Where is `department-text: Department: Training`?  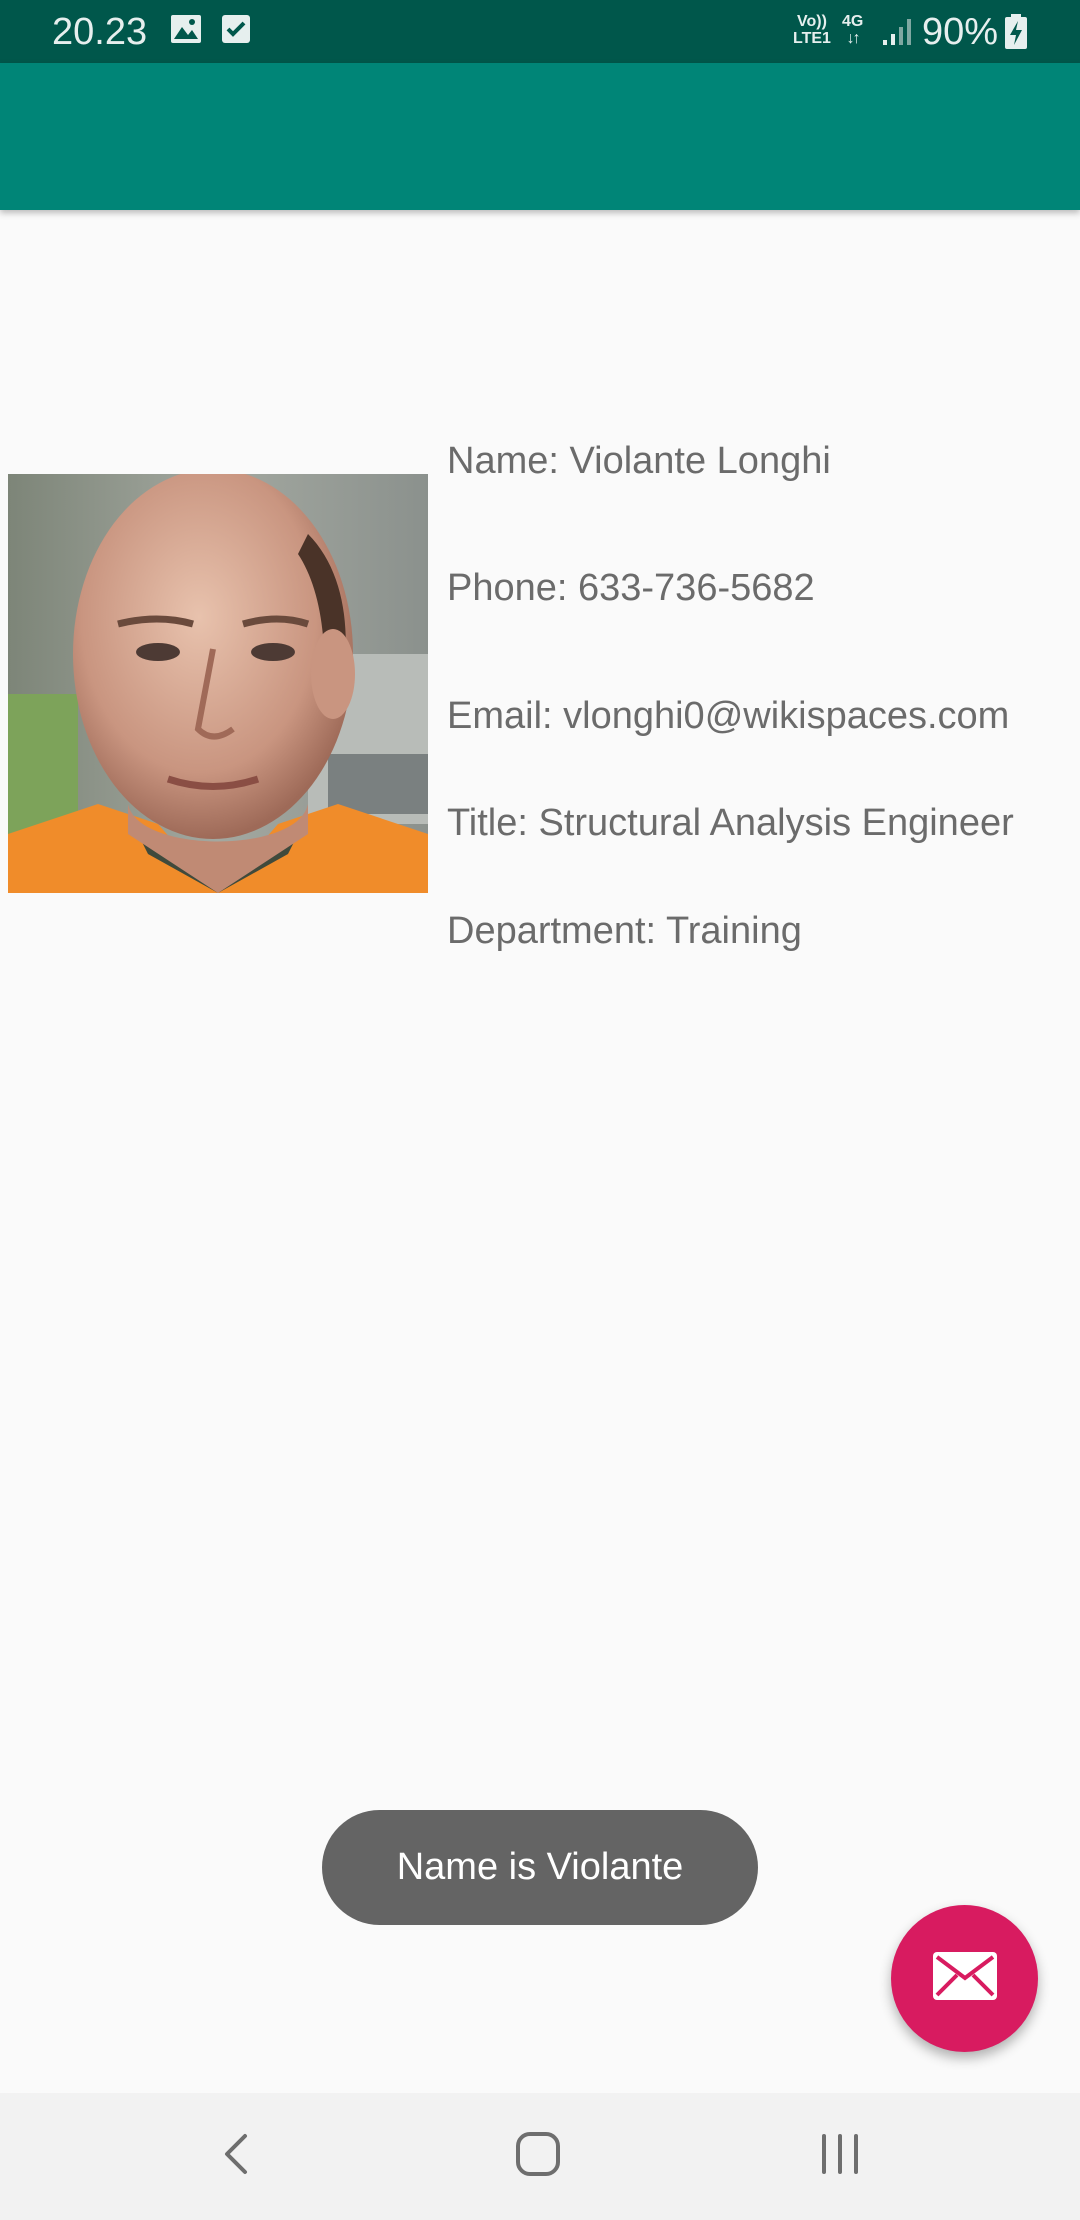
department-text: Department: Training is located at coordinates (624, 931).